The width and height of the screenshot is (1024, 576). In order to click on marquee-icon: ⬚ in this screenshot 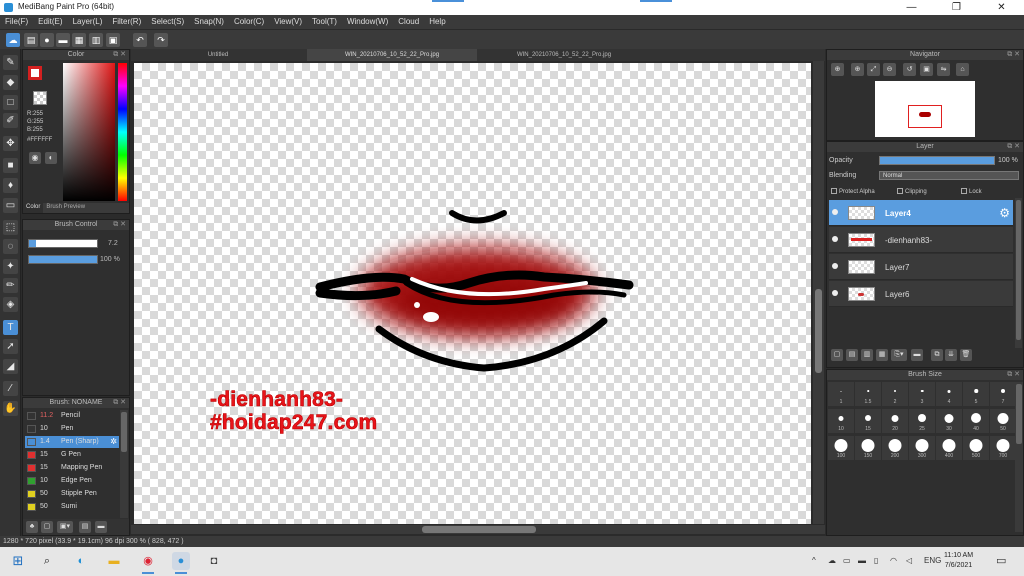, I will do `click(10, 227)`.